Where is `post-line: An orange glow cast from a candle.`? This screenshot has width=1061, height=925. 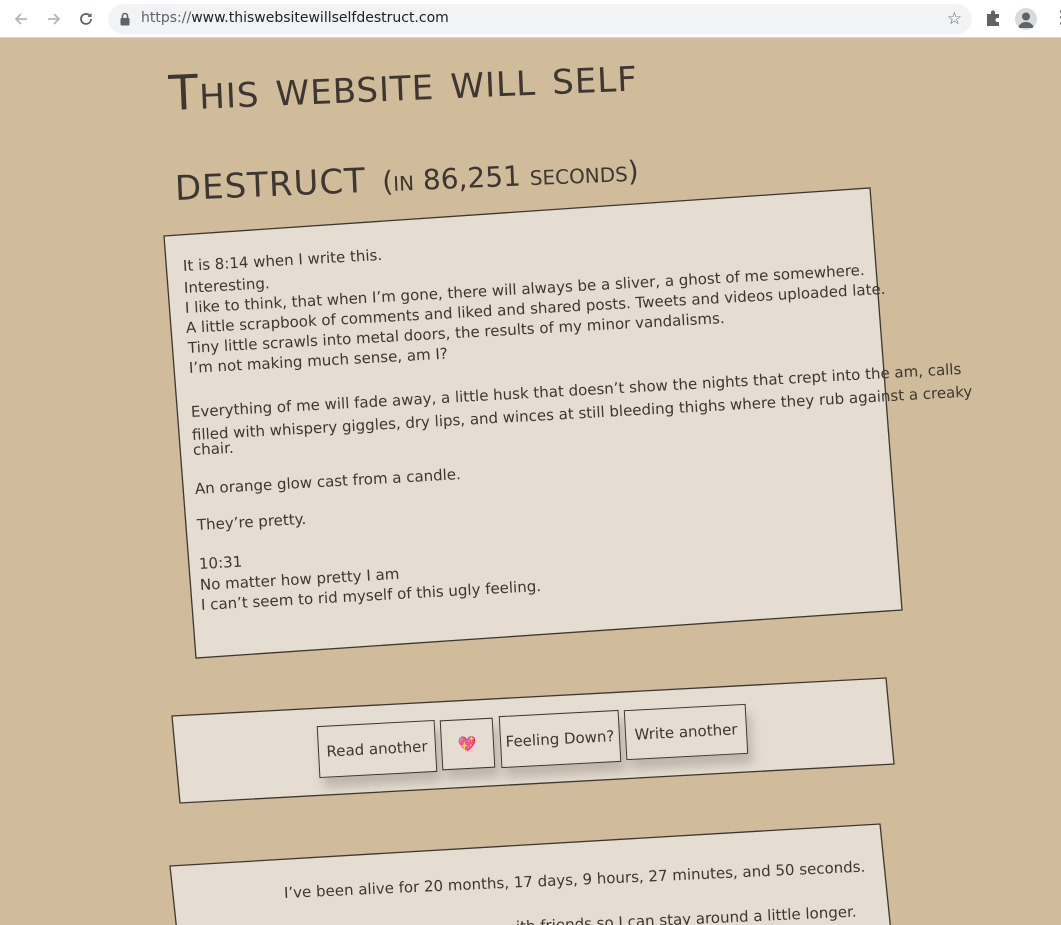 post-line: An orange glow cast from a candle. is located at coordinates (328, 481).